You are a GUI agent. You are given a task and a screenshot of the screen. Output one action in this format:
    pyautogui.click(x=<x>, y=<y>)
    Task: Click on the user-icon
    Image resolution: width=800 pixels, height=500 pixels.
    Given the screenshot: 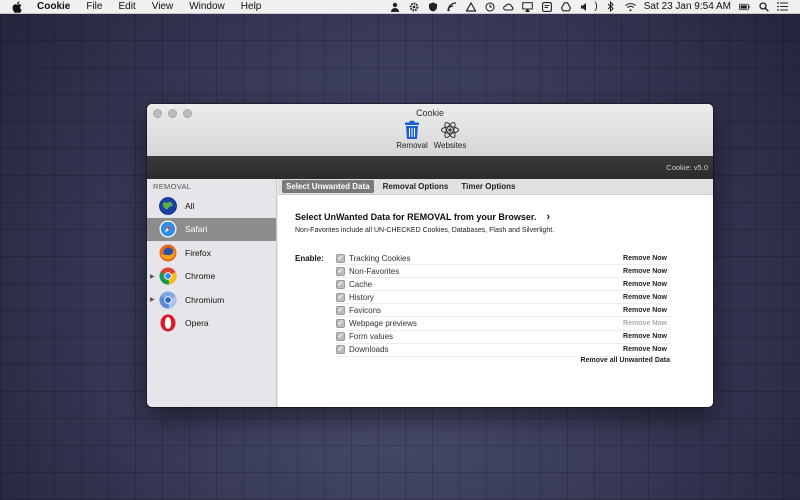 What is the action you would take?
    pyautogui.click(x=394, y=6)
    